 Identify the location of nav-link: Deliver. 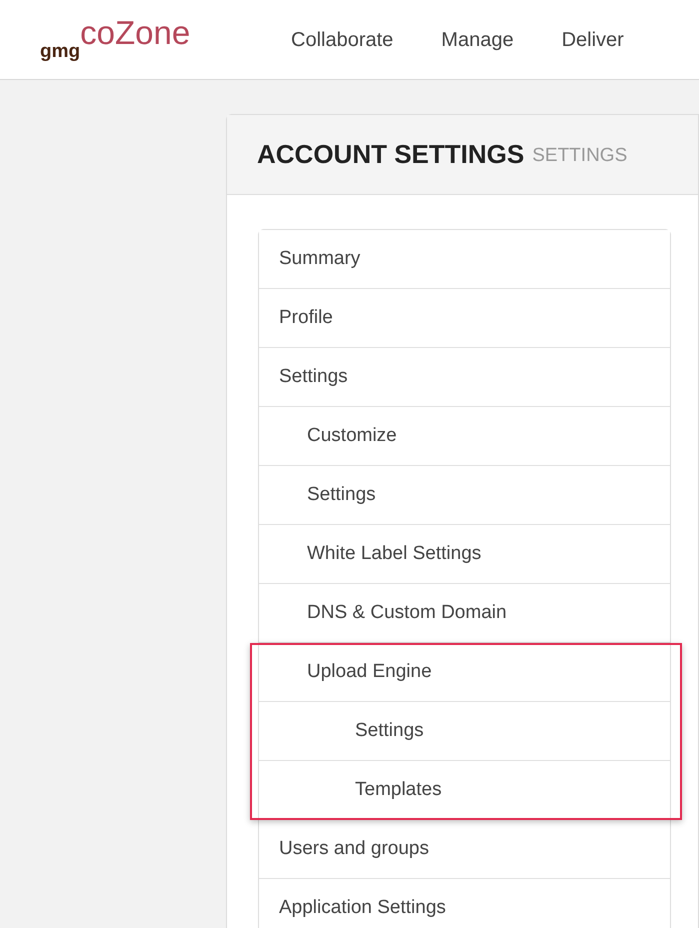
(593, 39).